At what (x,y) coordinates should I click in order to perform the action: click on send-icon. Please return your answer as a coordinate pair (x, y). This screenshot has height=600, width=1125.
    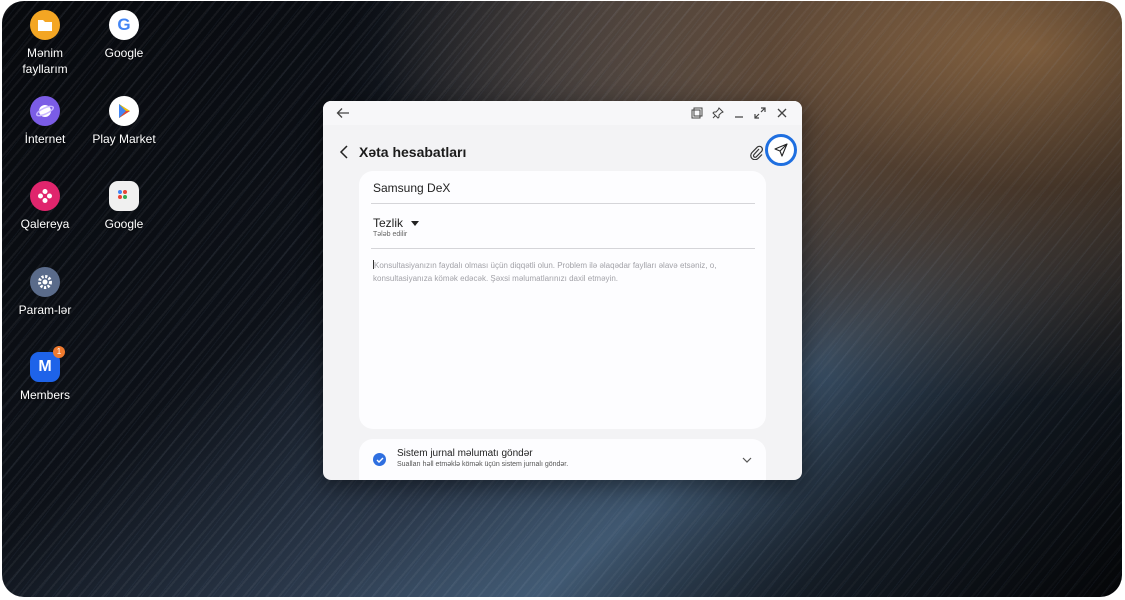
    Looking at the image, I should click on (781, 150).